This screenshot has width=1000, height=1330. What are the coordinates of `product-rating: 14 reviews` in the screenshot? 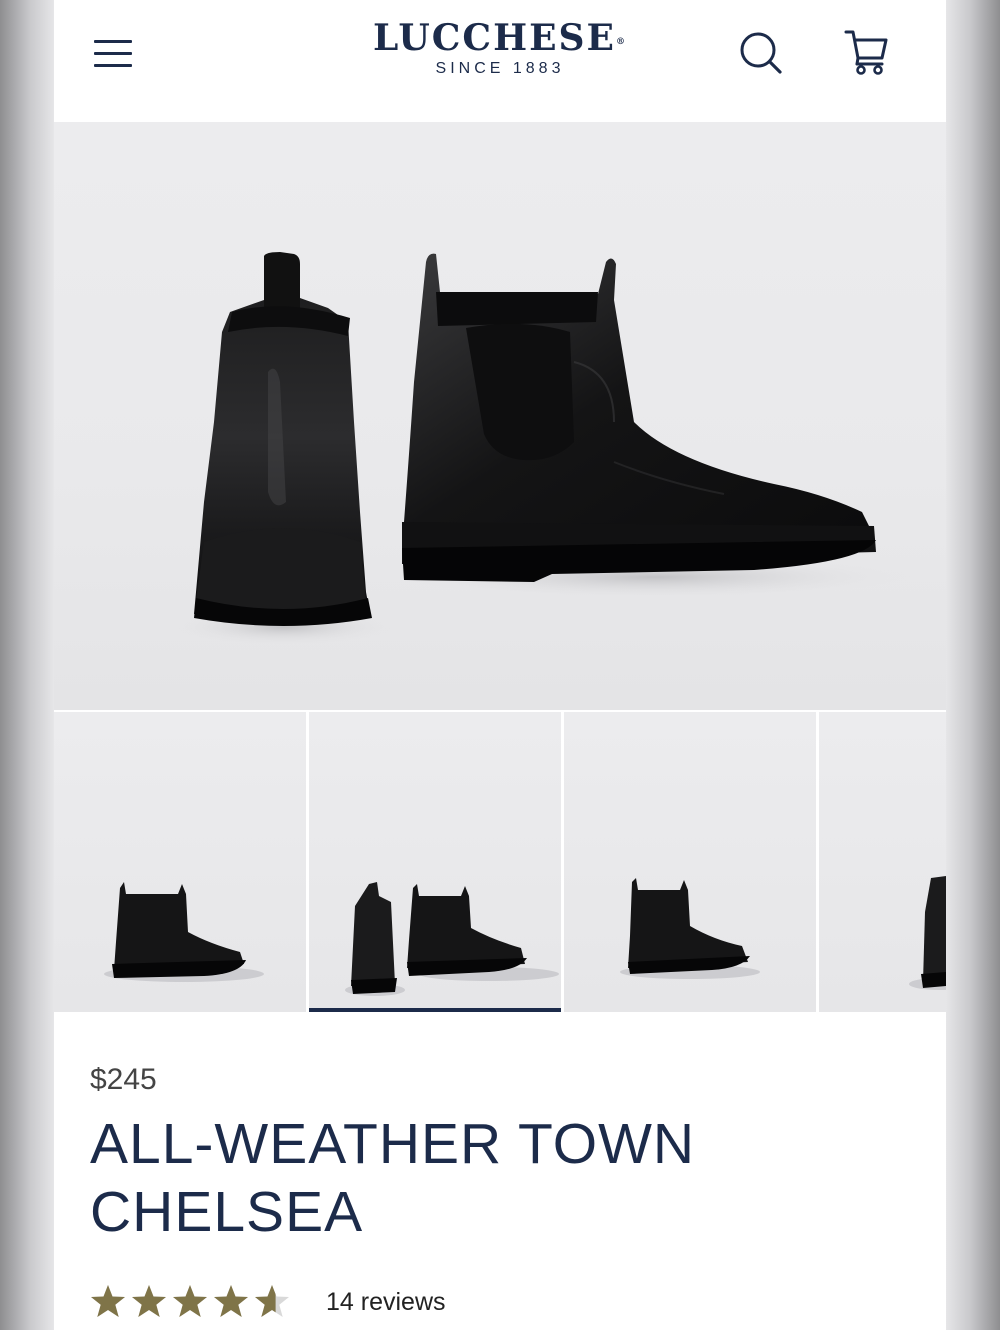 It's located at (268, 1302).